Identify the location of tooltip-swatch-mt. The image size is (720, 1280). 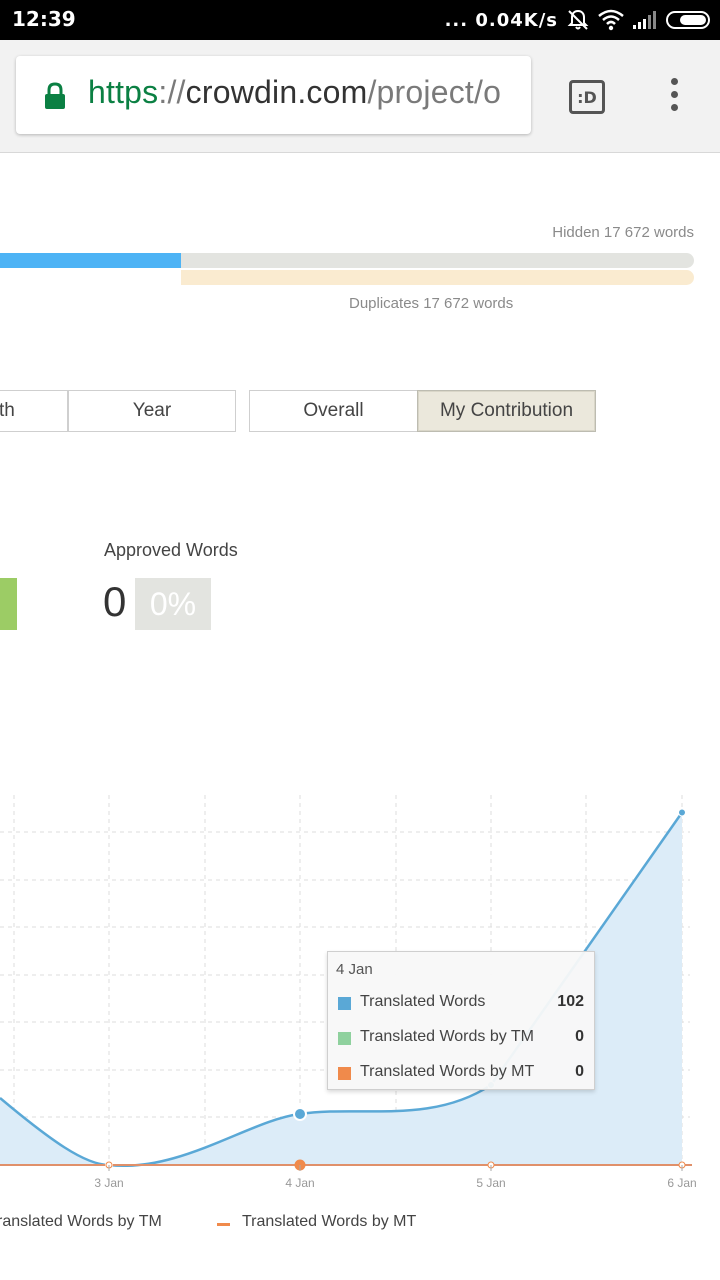
(344, 1073).